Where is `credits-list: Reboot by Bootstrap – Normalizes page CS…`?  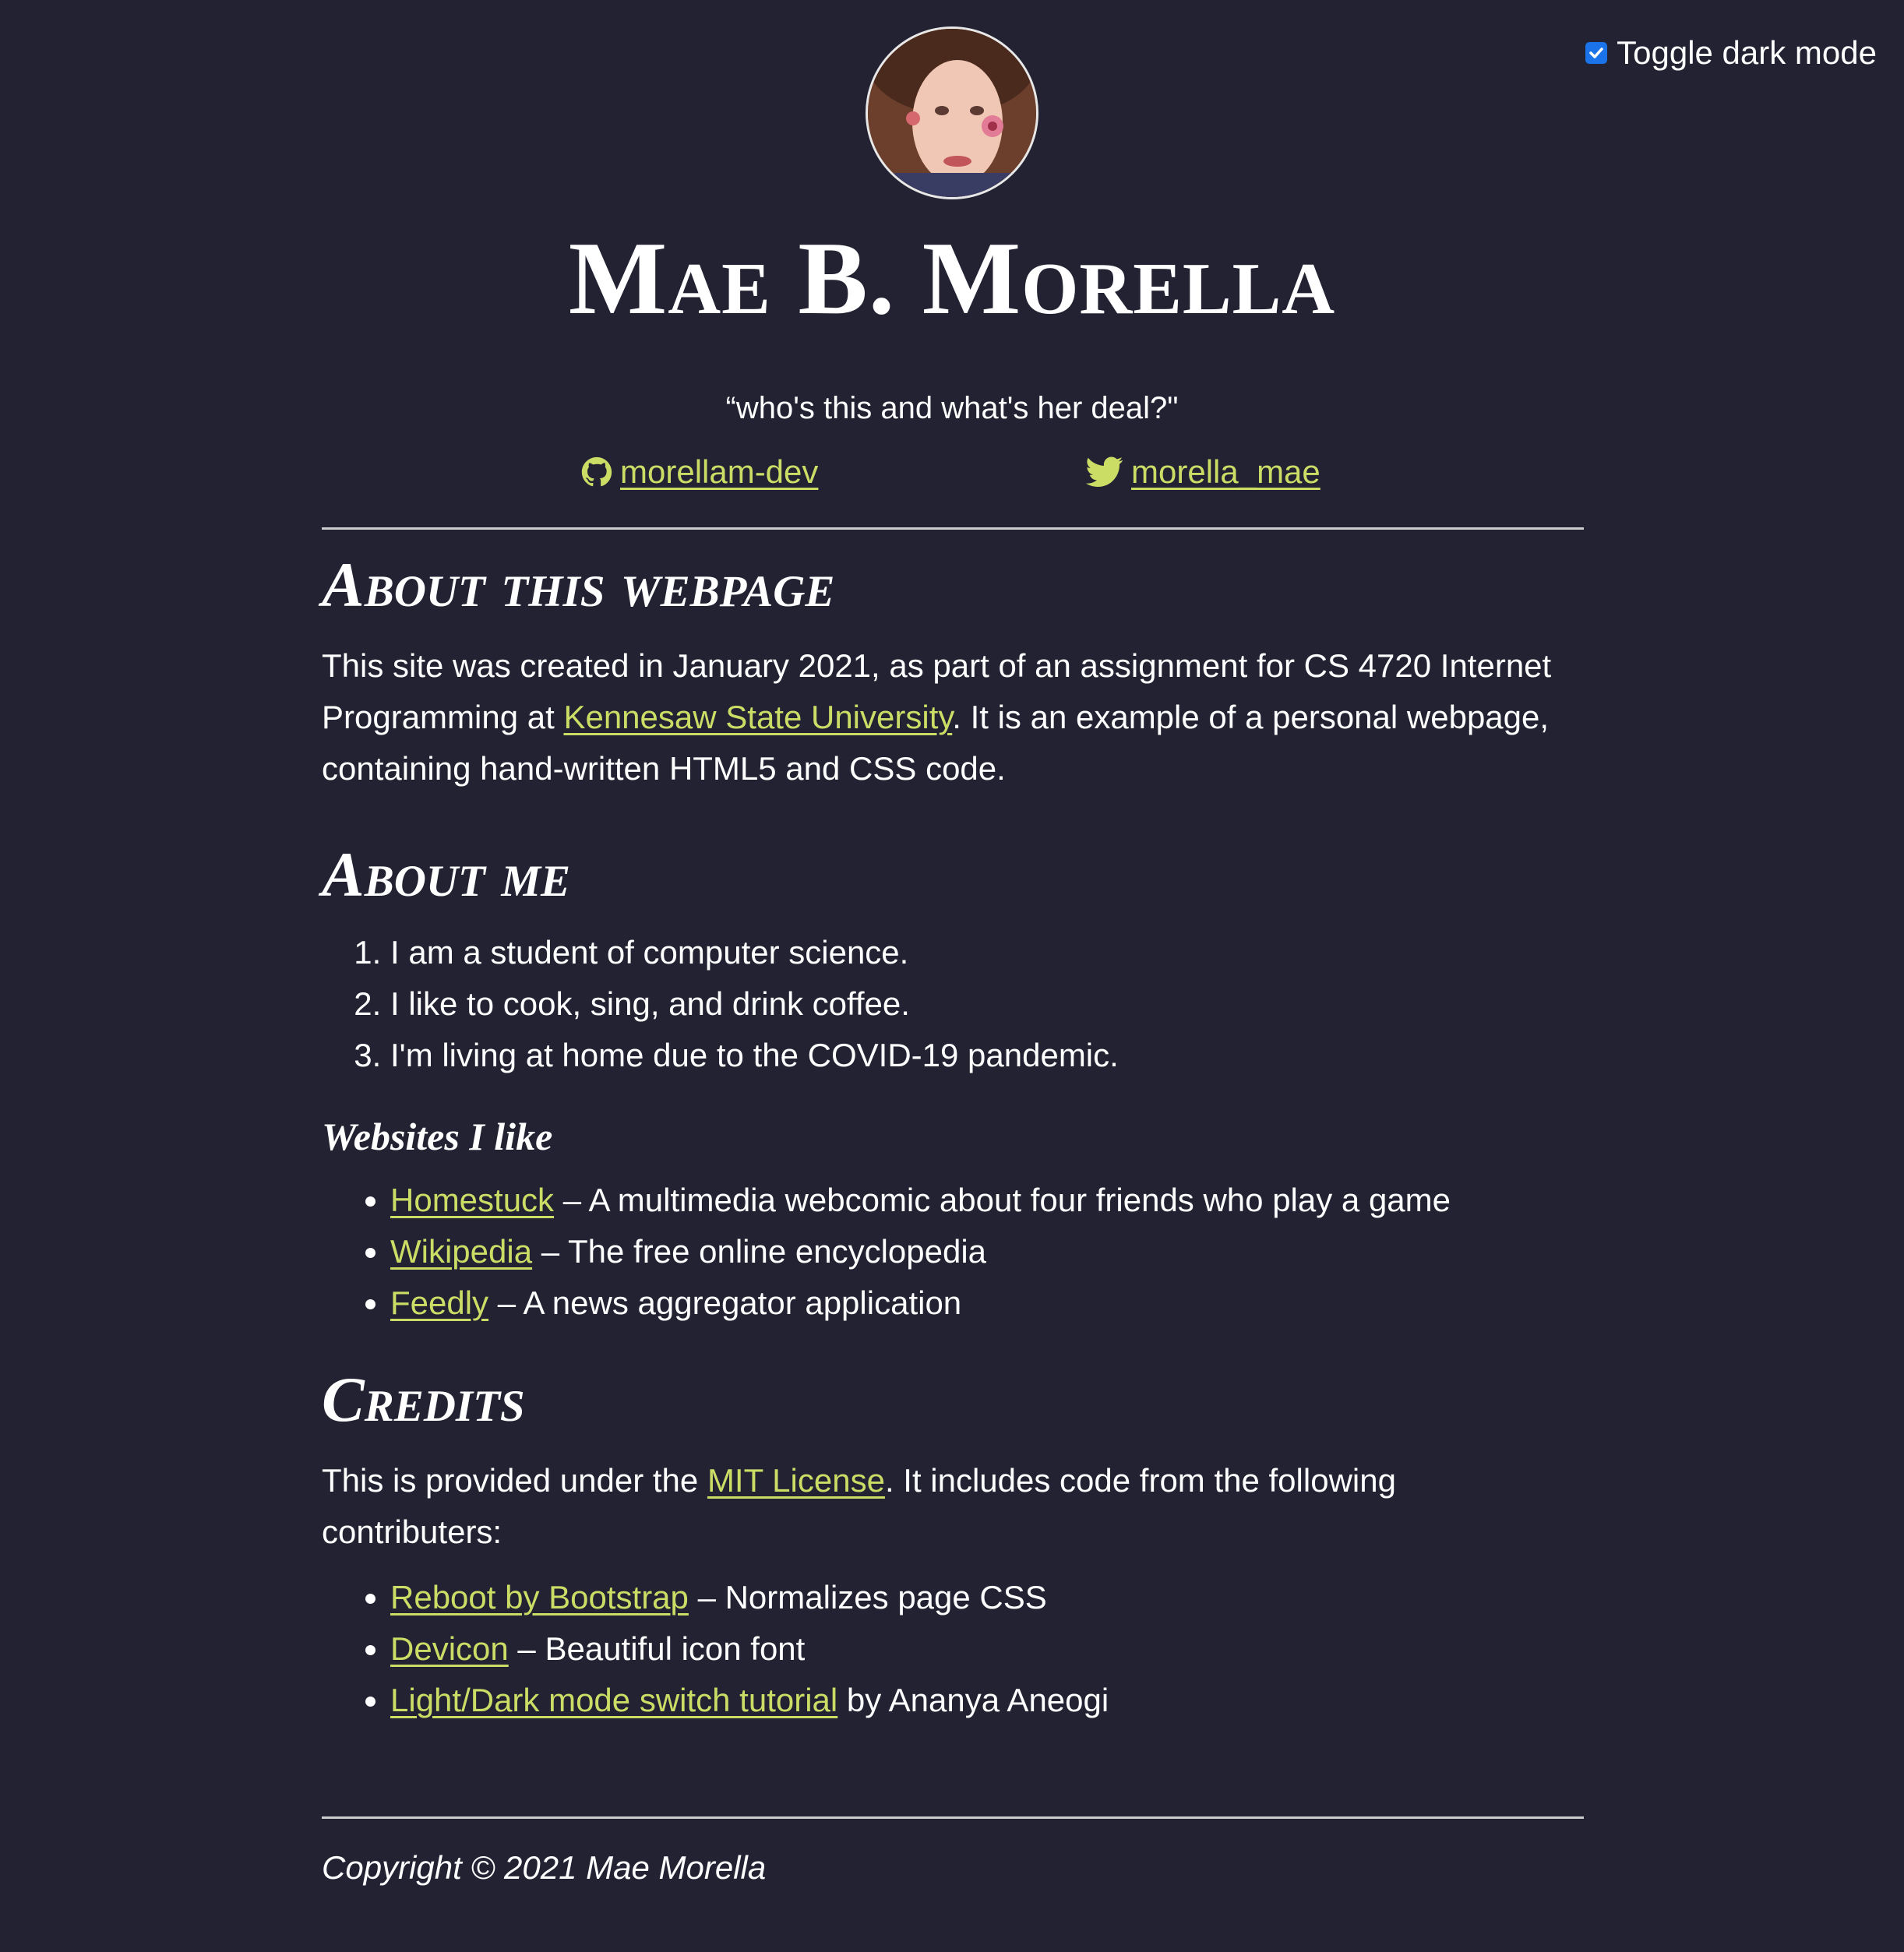 credits-list: Reboot by Bootstrap – Normalizes page CS… is located at coordinates (953, 1649).